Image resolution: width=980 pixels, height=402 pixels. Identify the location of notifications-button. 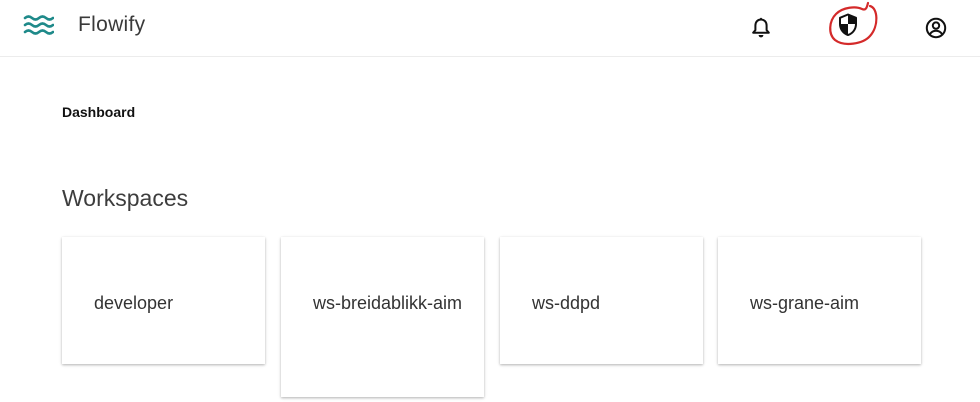
(761, 28).